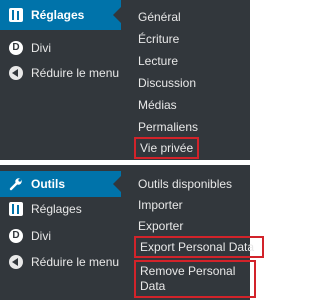 The height and width of the screenshot is (300, 320). What do you see at coordinates (48, 184) in the screenshot?
I see `menu-item-label: Outils` at bounding box center [48, 184].